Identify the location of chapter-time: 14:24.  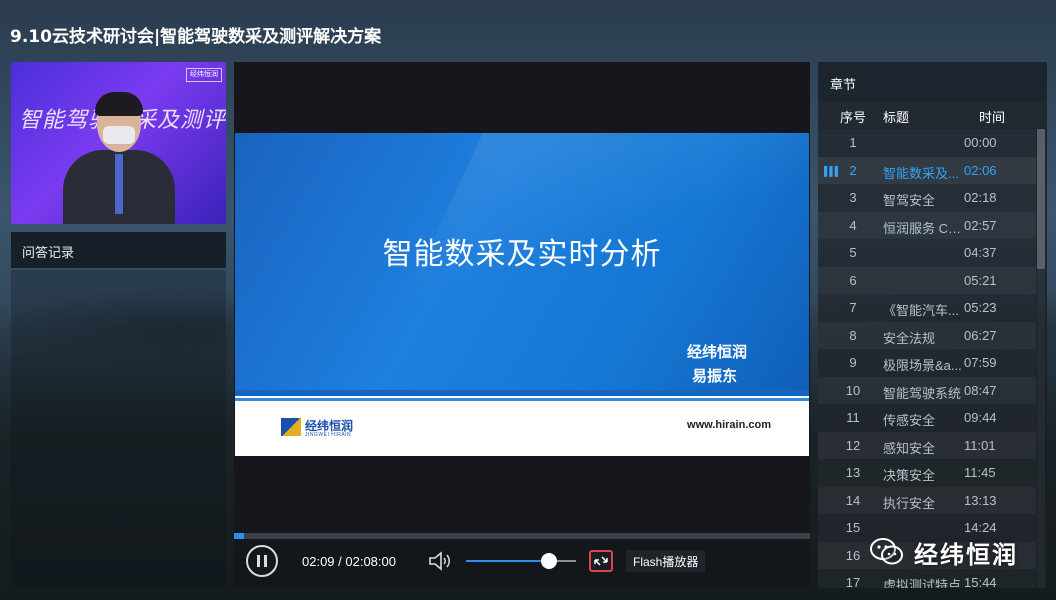
(980, 527).